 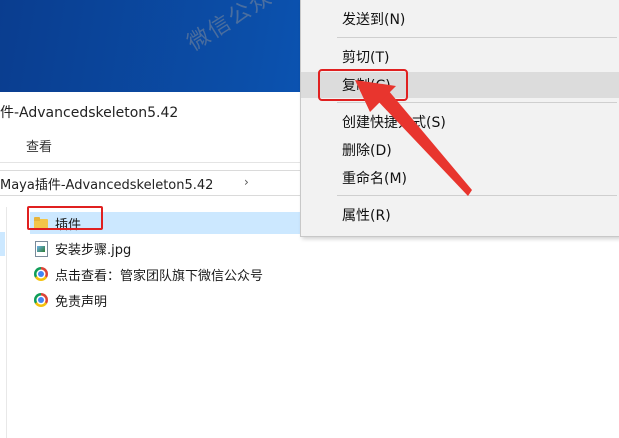 I want to click on window-title: 件-Advancedskeleton5.42, so click(x=89, y=113).